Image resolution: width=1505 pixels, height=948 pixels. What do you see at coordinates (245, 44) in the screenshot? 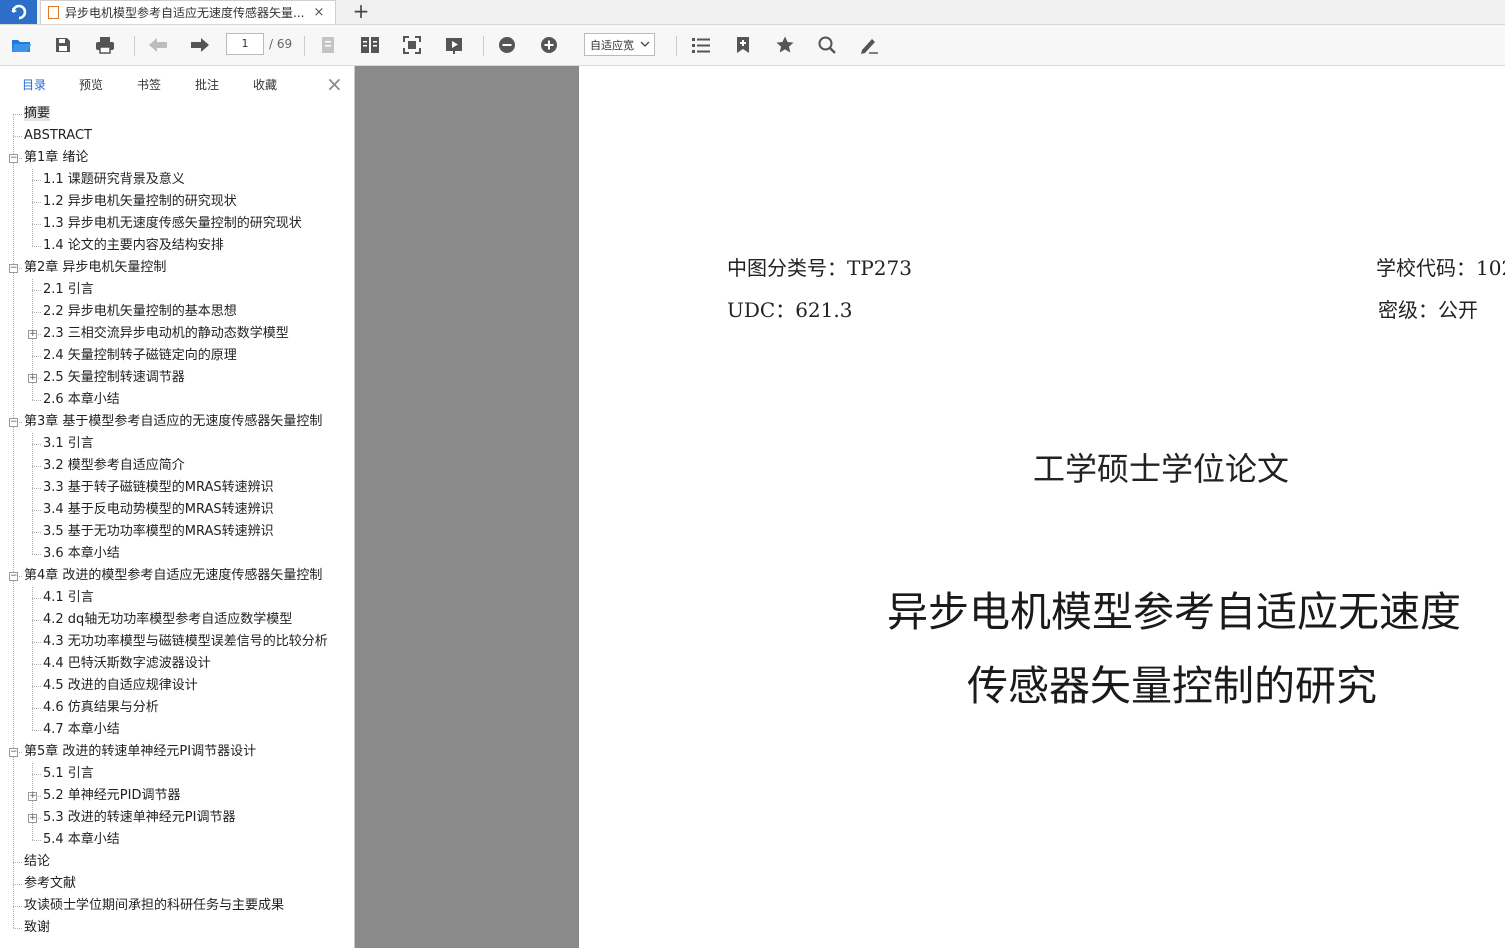
I see `page-number-input: 1` at bounding box center [245, 44].